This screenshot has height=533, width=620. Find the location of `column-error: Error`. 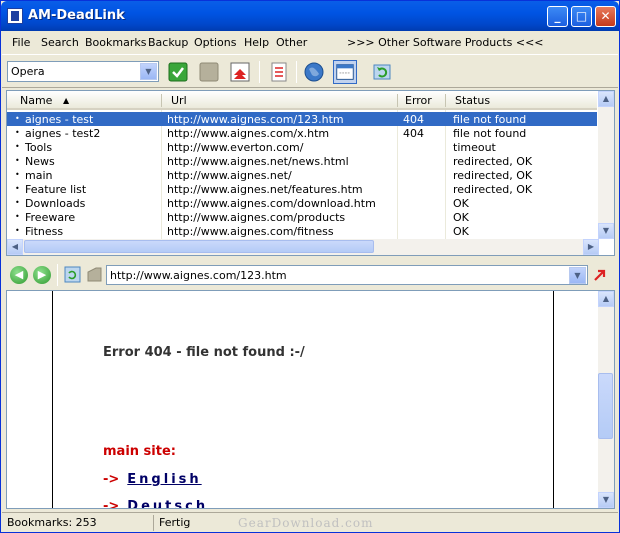

column-error: Error is located at coordinates (418, 100).